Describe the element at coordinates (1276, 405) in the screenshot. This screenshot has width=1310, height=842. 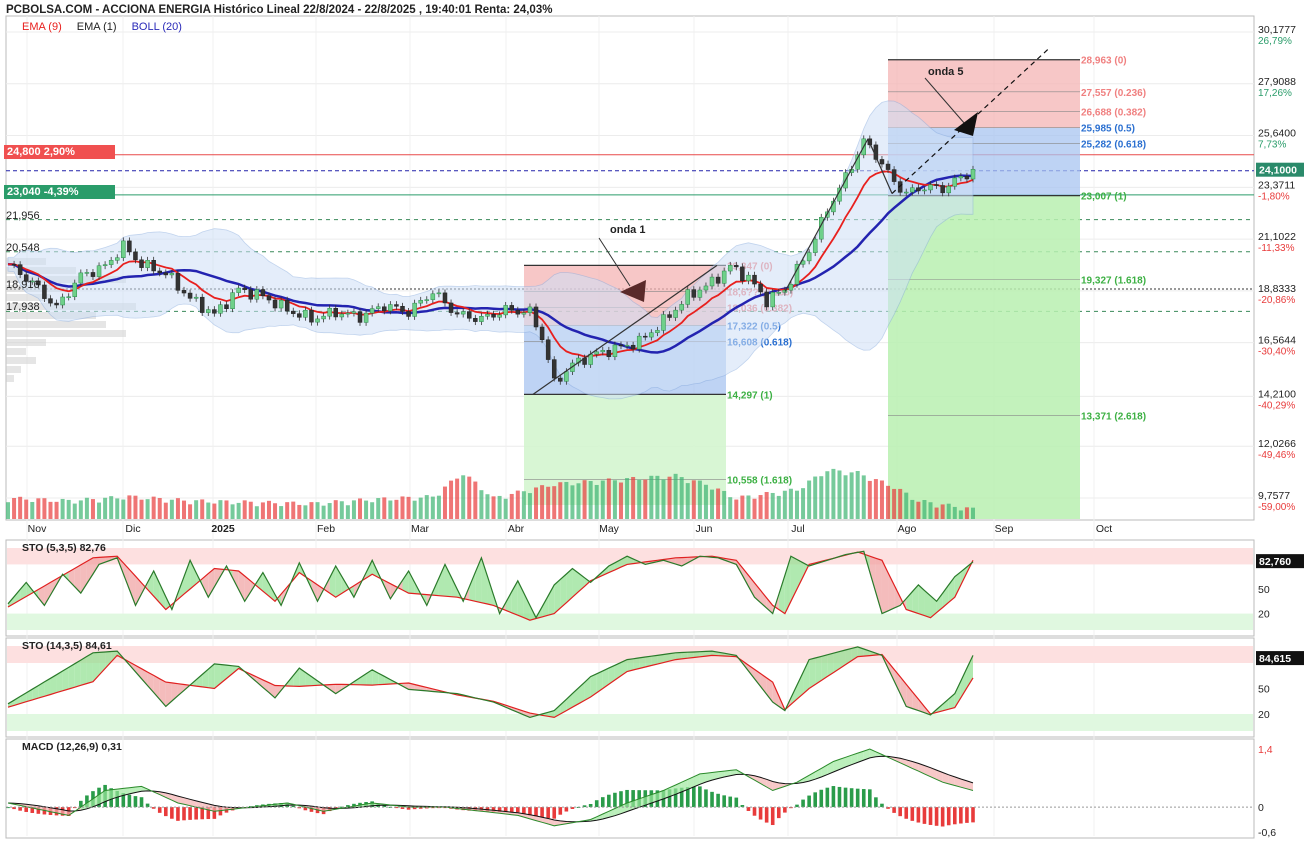
I see `right-axis-pct: -40,29%` at that location.